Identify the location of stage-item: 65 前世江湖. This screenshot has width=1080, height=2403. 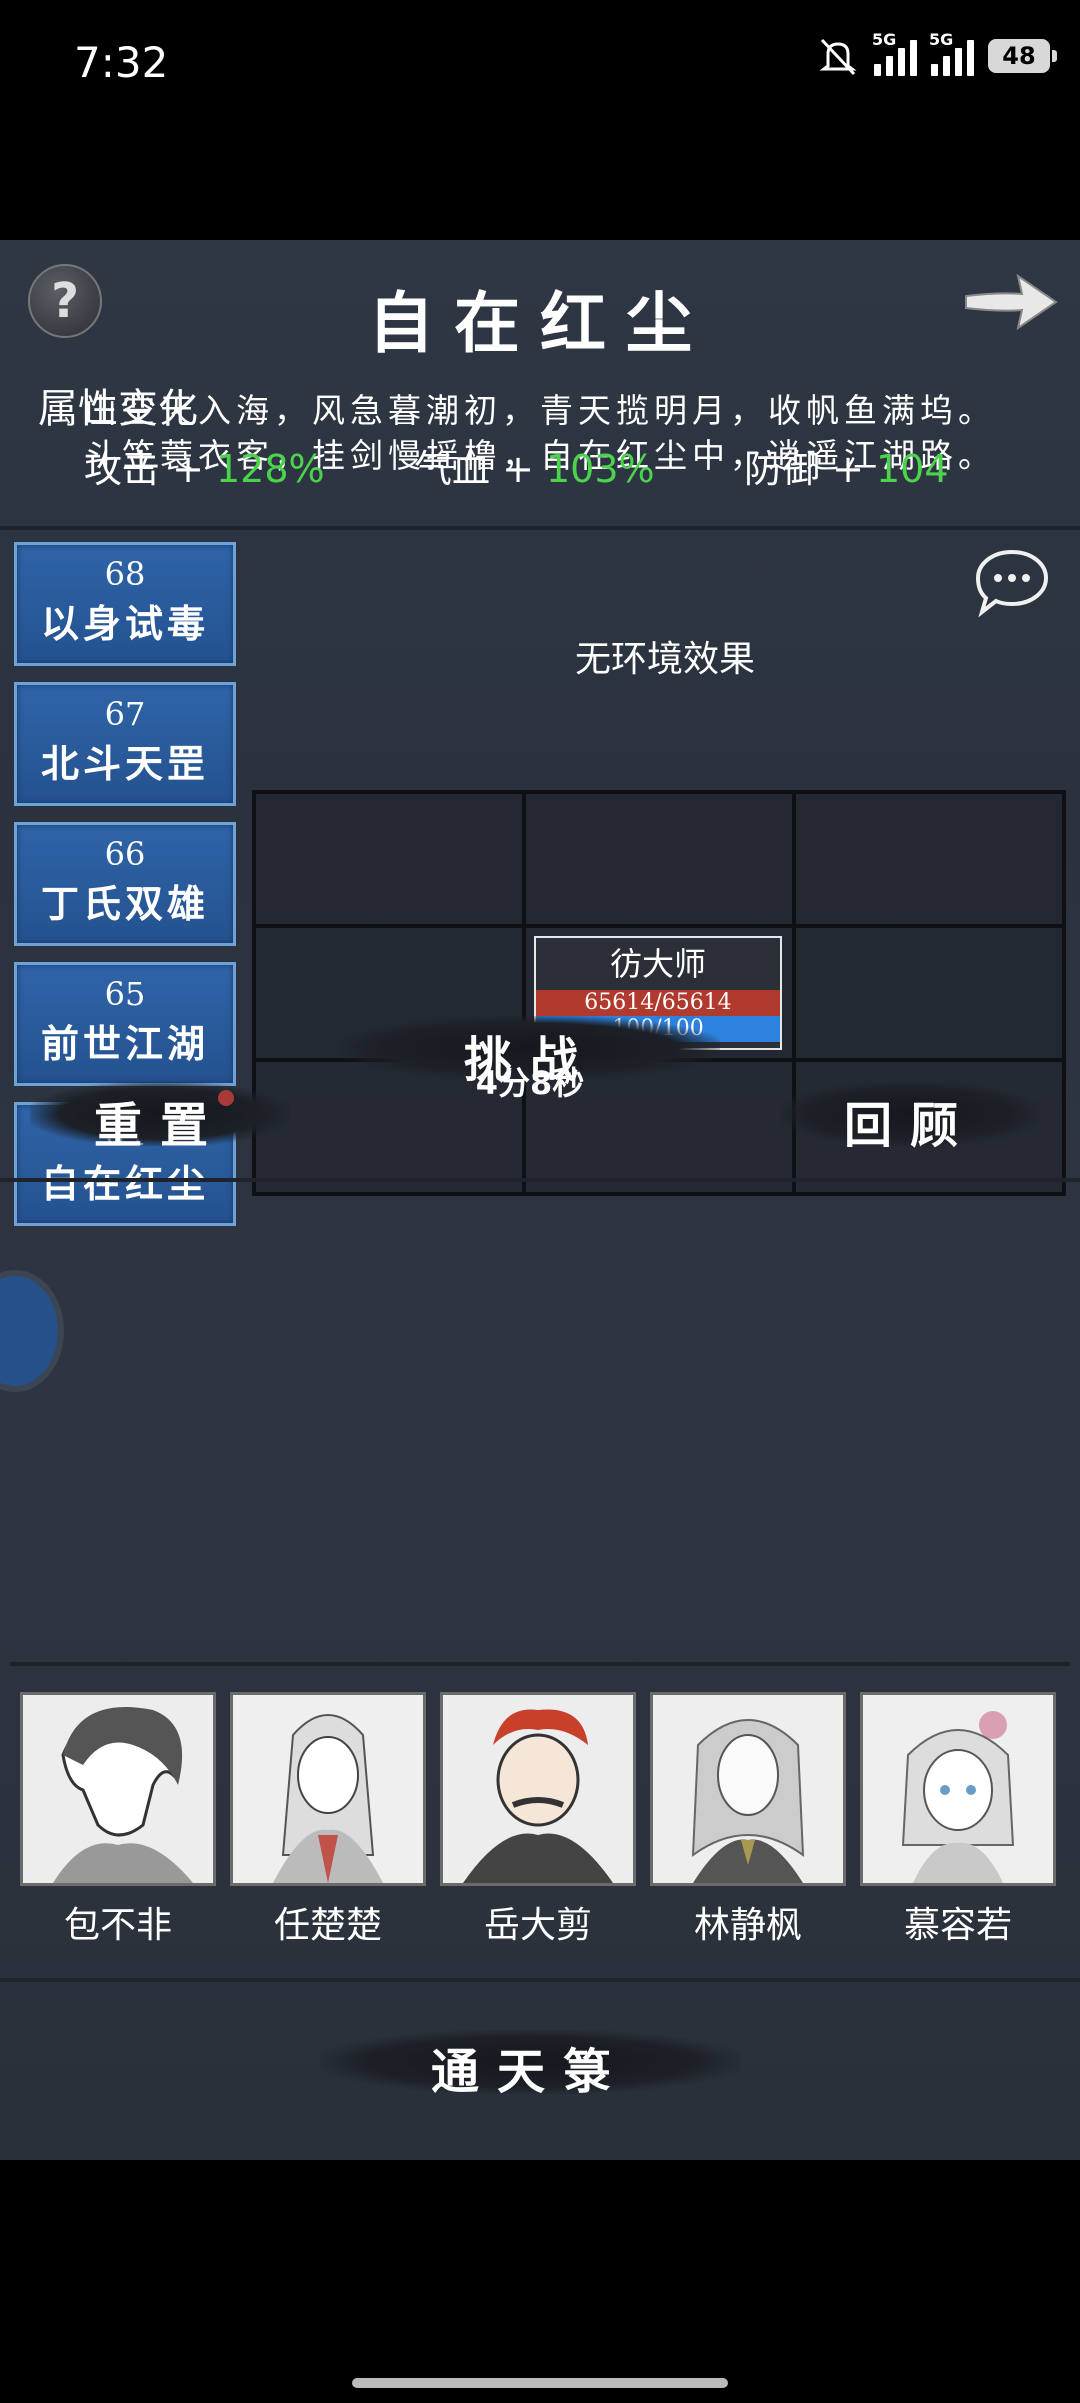
(125, 1024).